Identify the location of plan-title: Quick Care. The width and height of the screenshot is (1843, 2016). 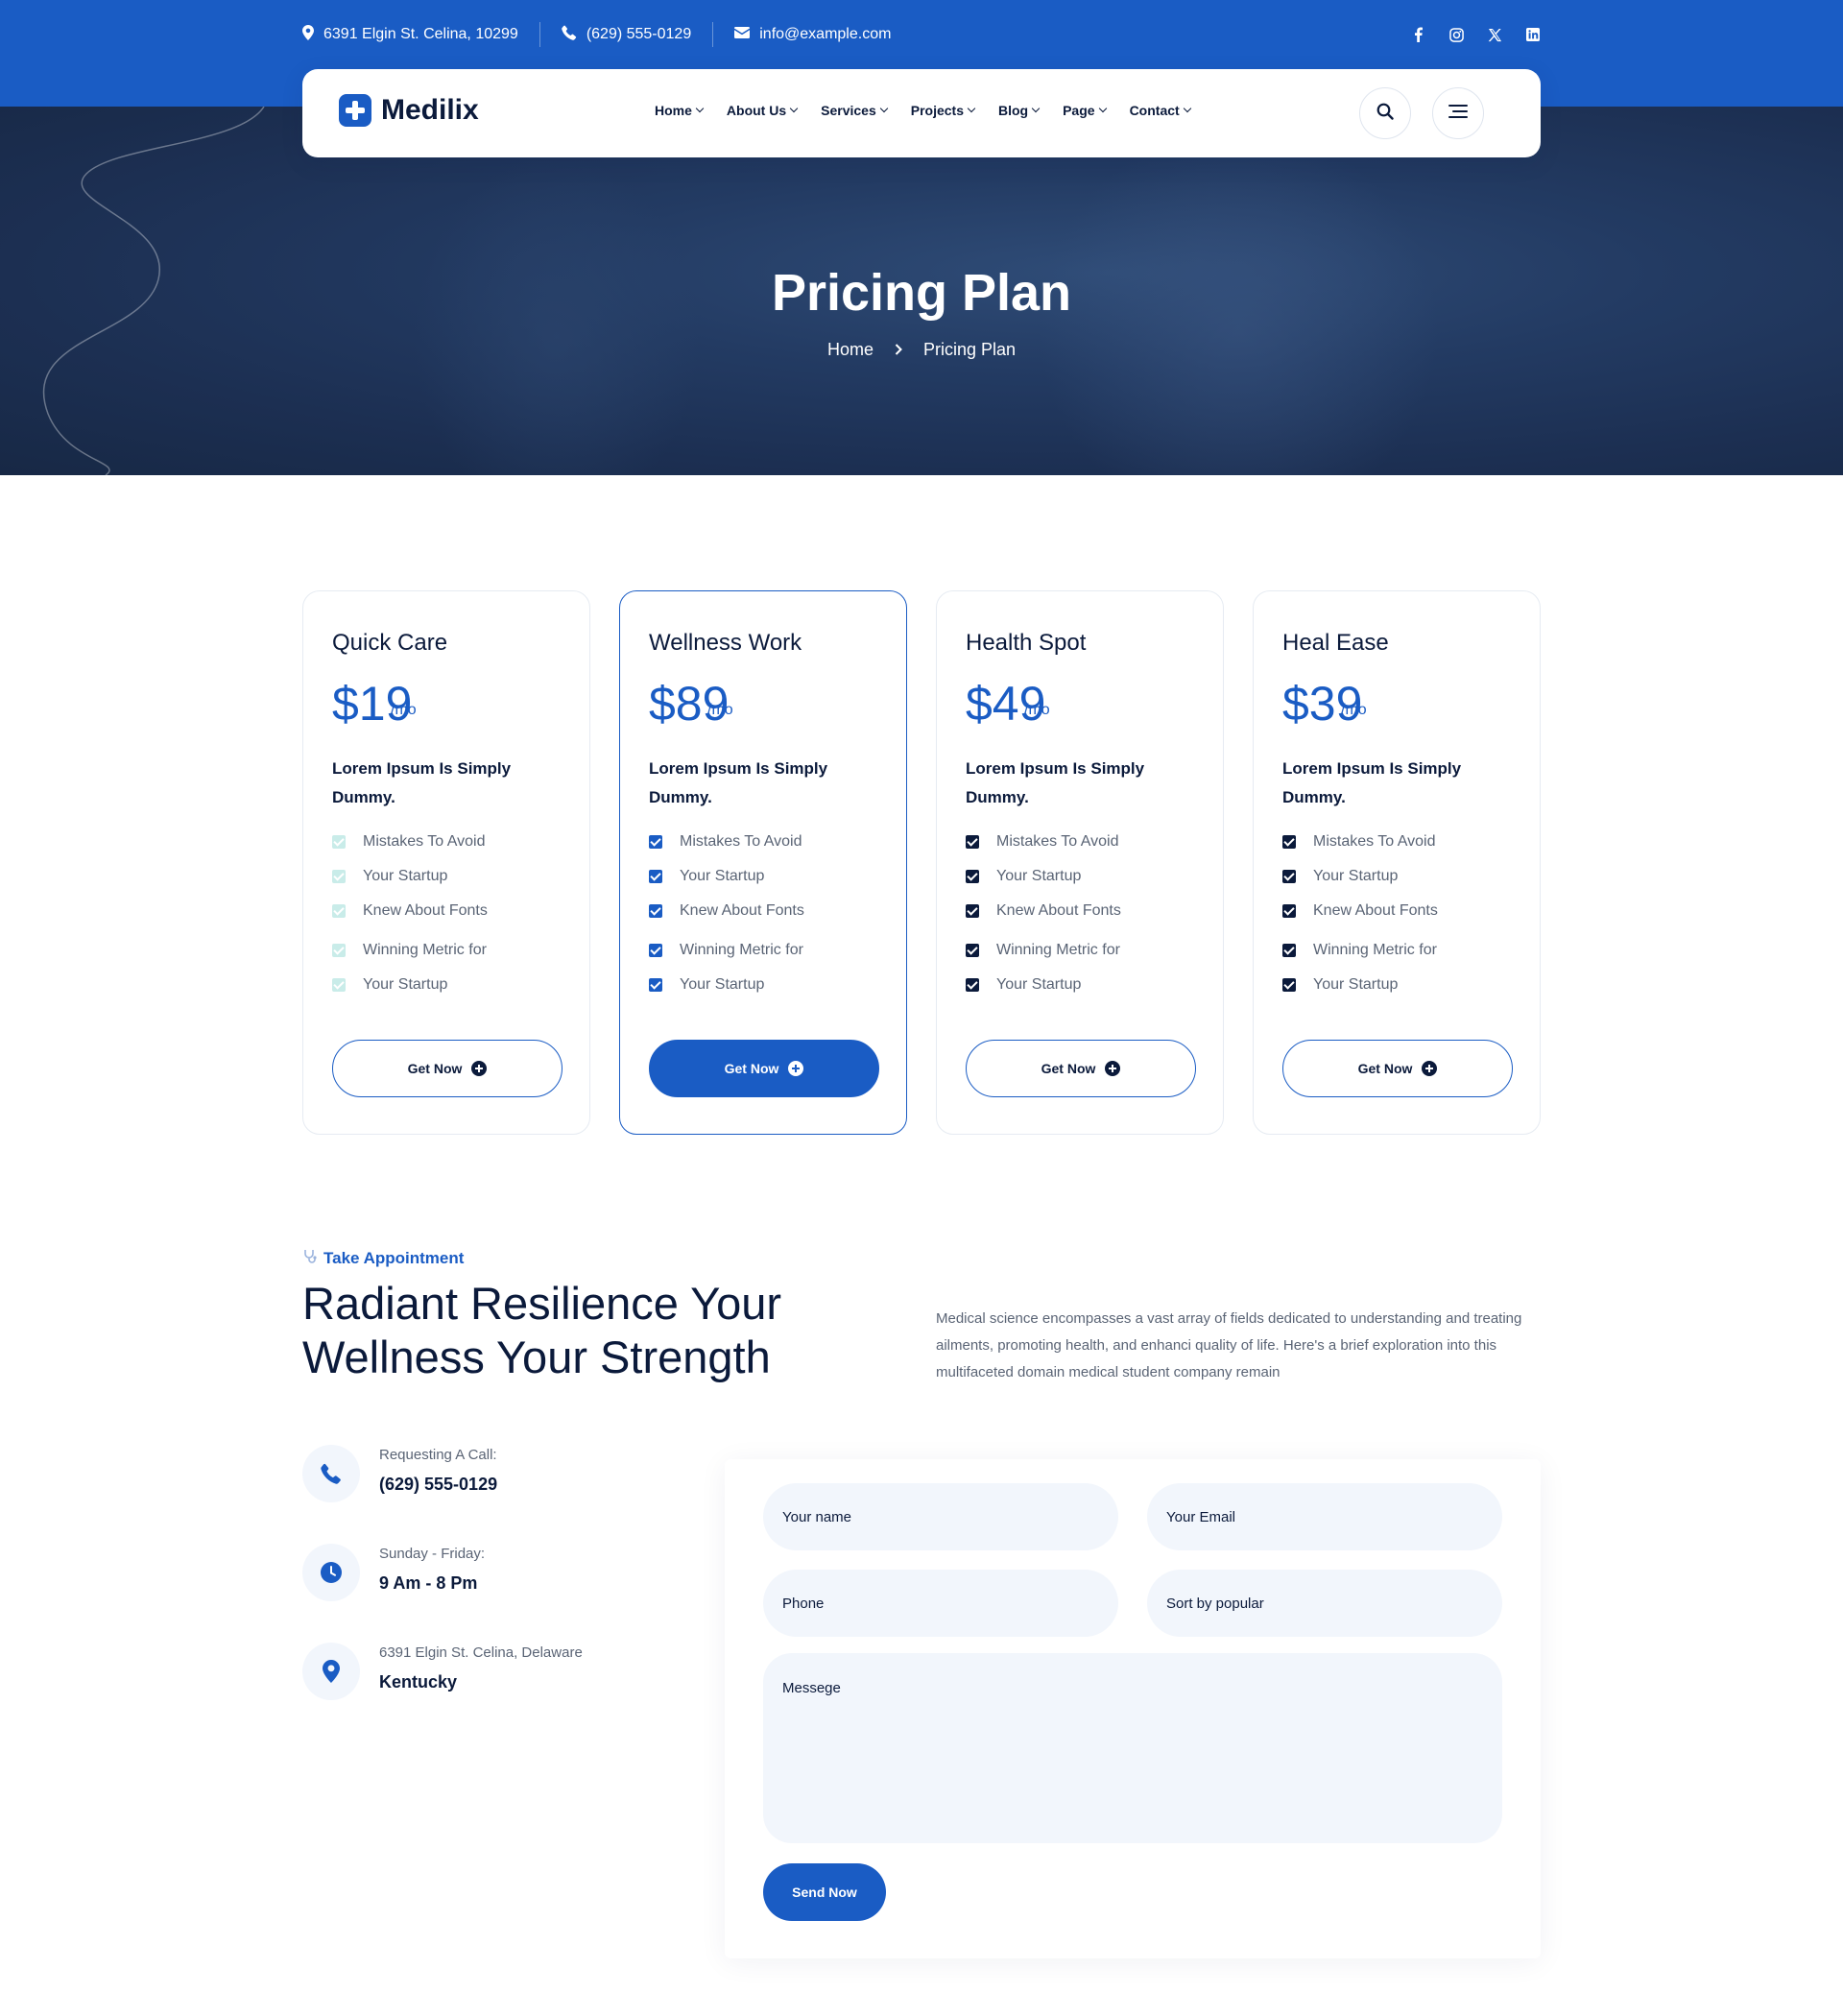
(390, 643).